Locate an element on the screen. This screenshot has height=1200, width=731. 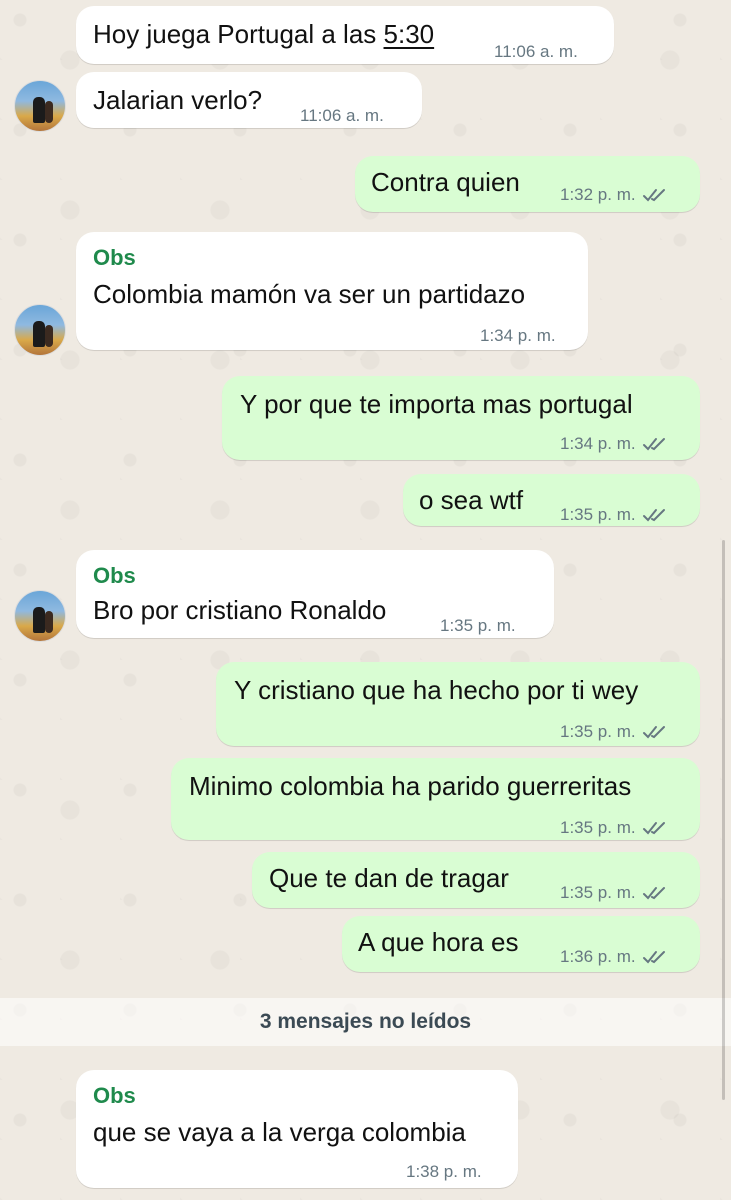
message-text: que se vaya a la verga colombia is located at coordinates (279, 1132).